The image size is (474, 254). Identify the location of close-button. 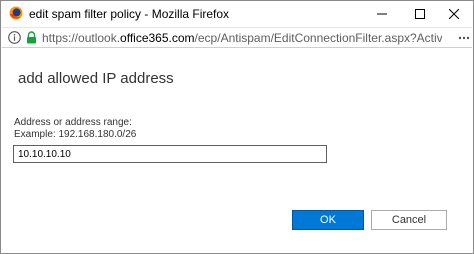
(453, 13).